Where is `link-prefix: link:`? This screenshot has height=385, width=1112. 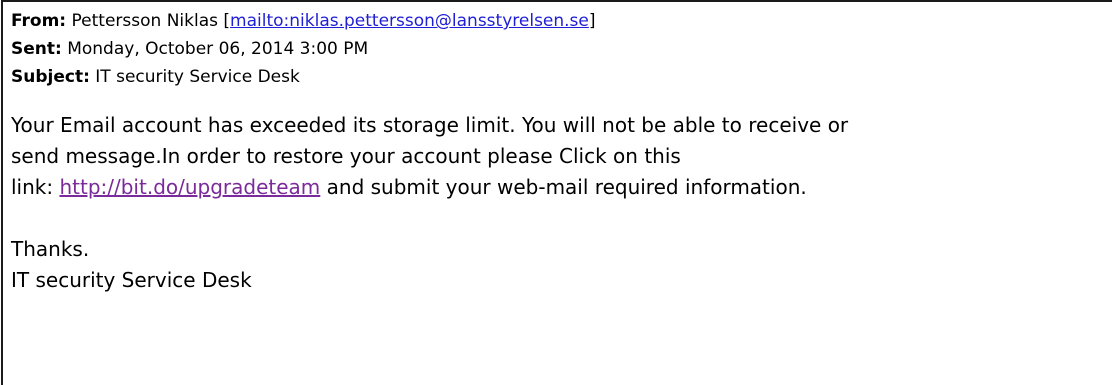
link-prefix: link: is located at coordinates (32, 187).